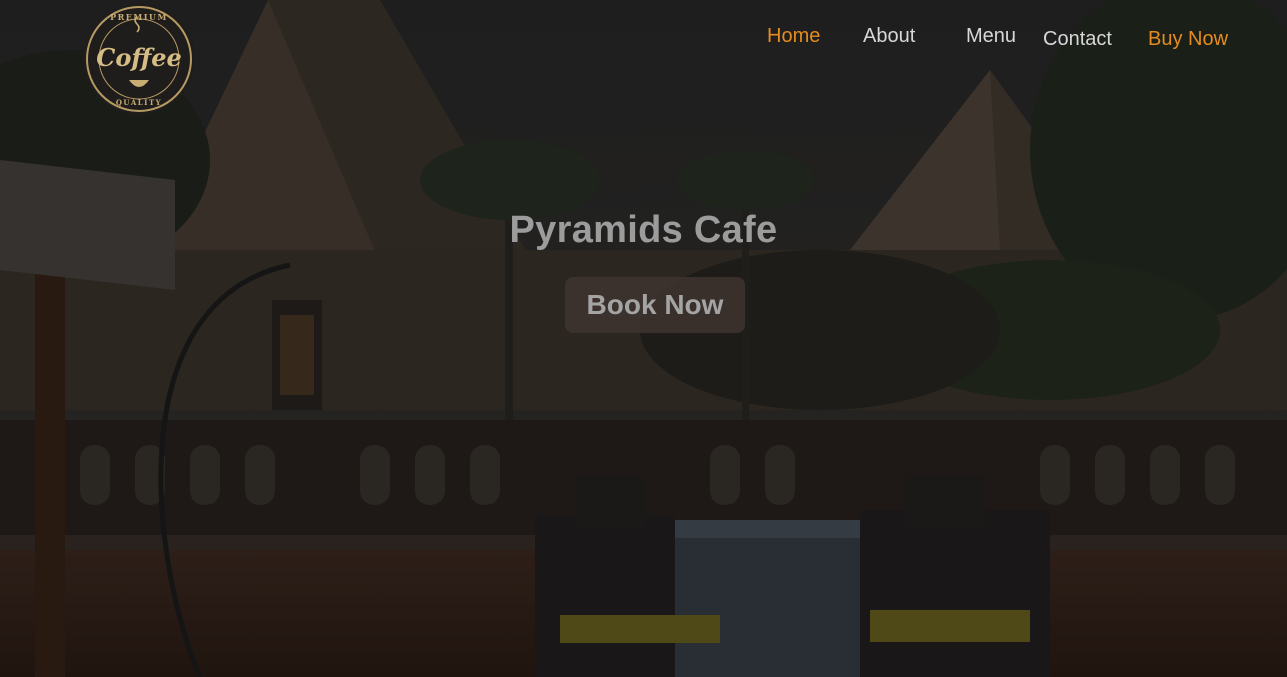 This screenshot has width=1287, height=677. What do you see at coordinates (1188, 39) in the screenshot?
I see `nav-buy-now: Buy Now` at bounding box center [1188, 39].